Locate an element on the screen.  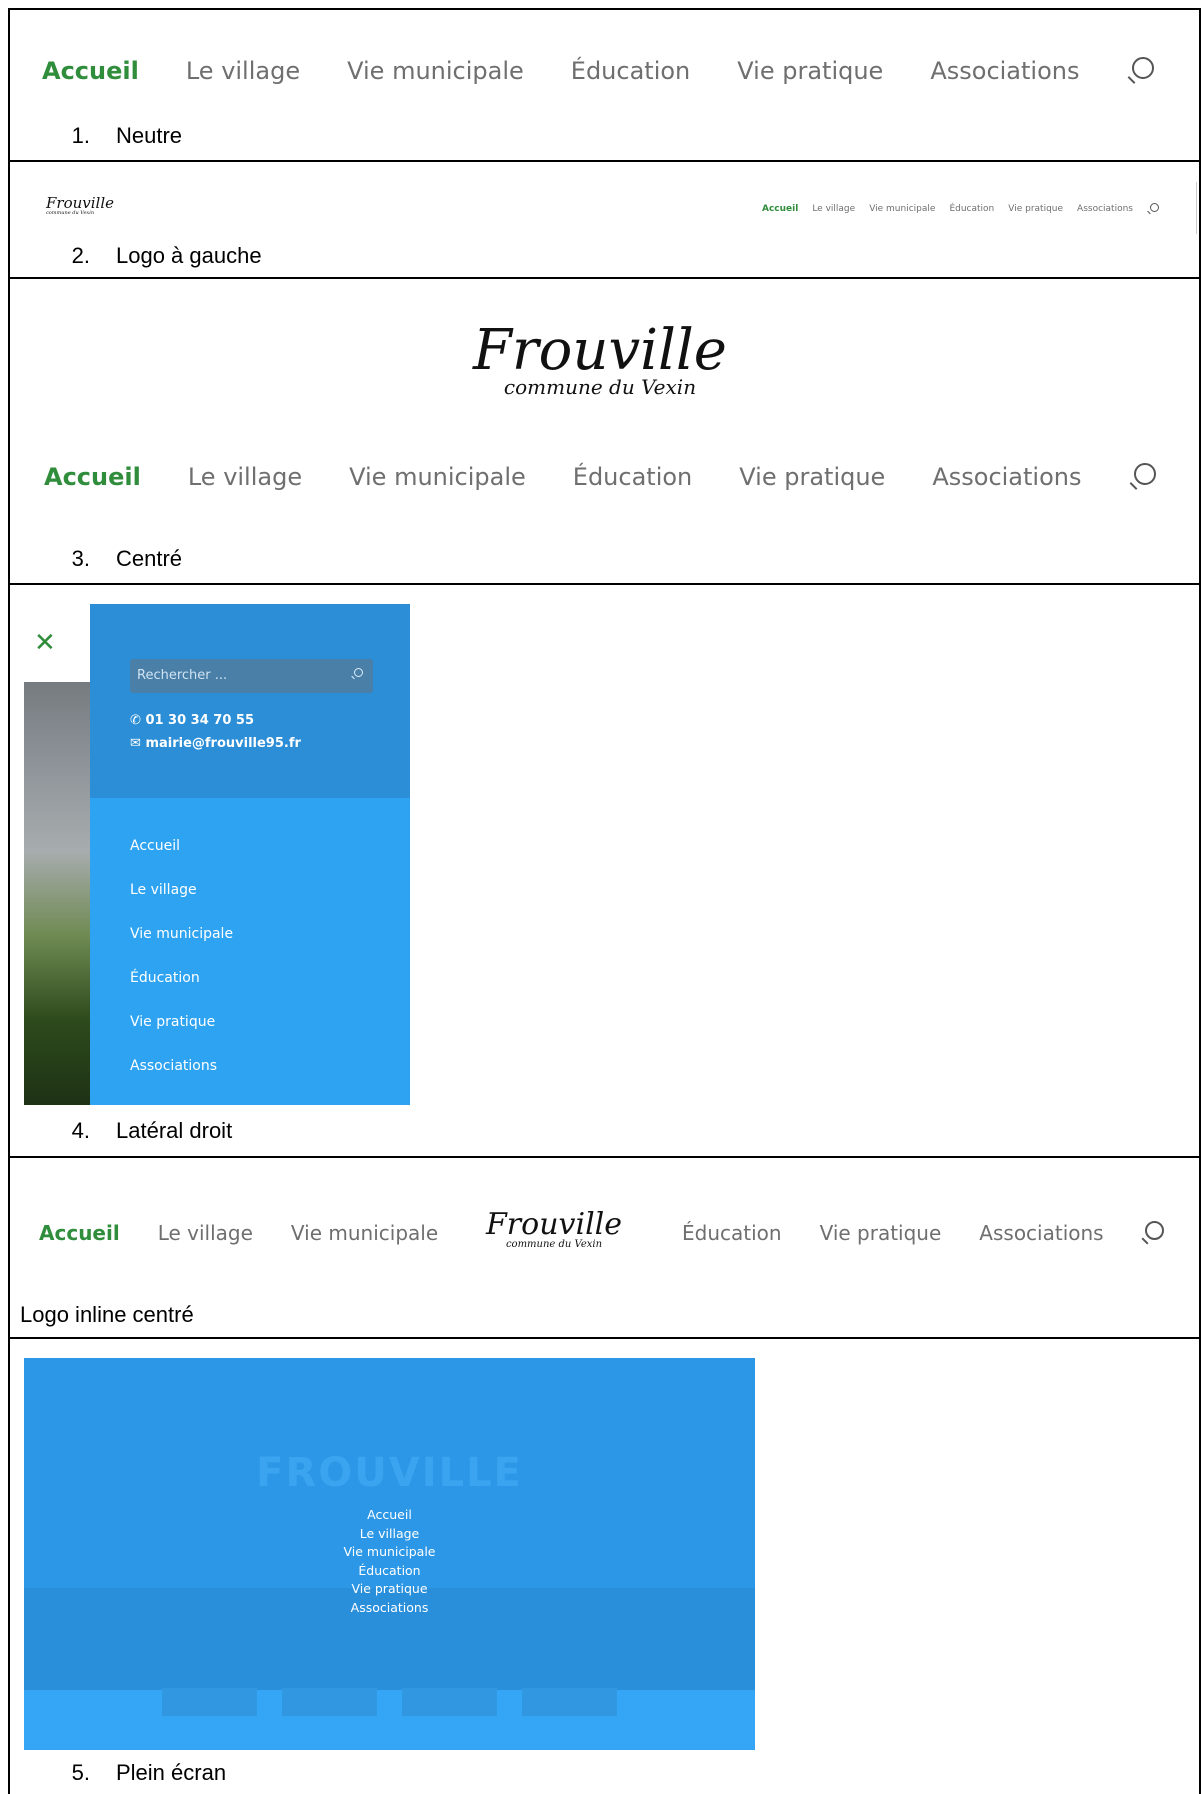
phone-line: ✆ 01 30 34 70 55 is located at coordinates (192, 720).